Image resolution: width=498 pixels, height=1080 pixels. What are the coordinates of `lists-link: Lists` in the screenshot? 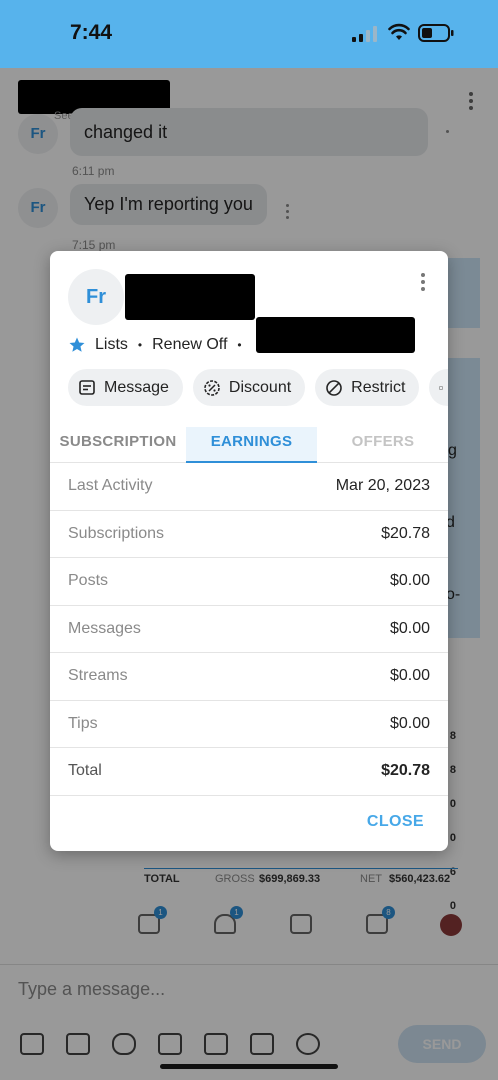 It's located at (111, 345).